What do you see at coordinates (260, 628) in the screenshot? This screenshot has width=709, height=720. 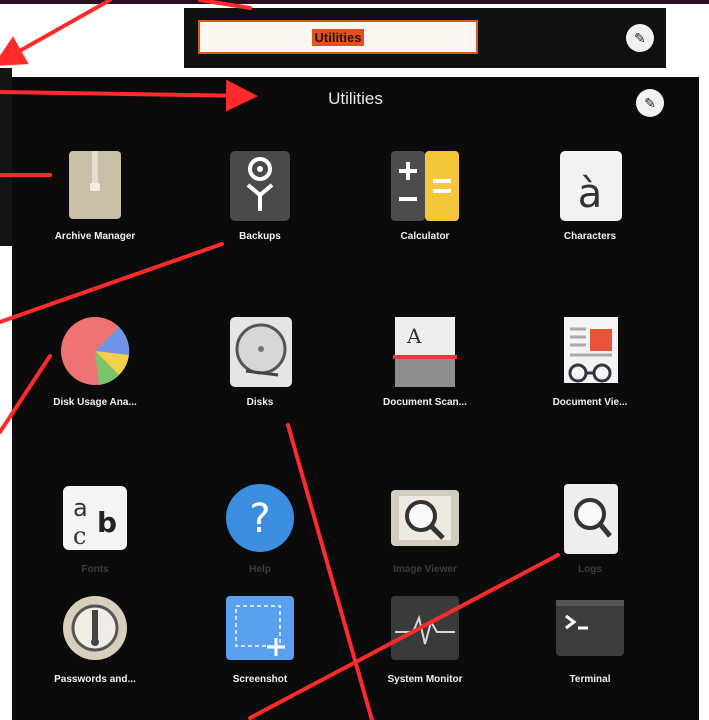 I see `screenshot-icon` at bounding box center [260, 628].